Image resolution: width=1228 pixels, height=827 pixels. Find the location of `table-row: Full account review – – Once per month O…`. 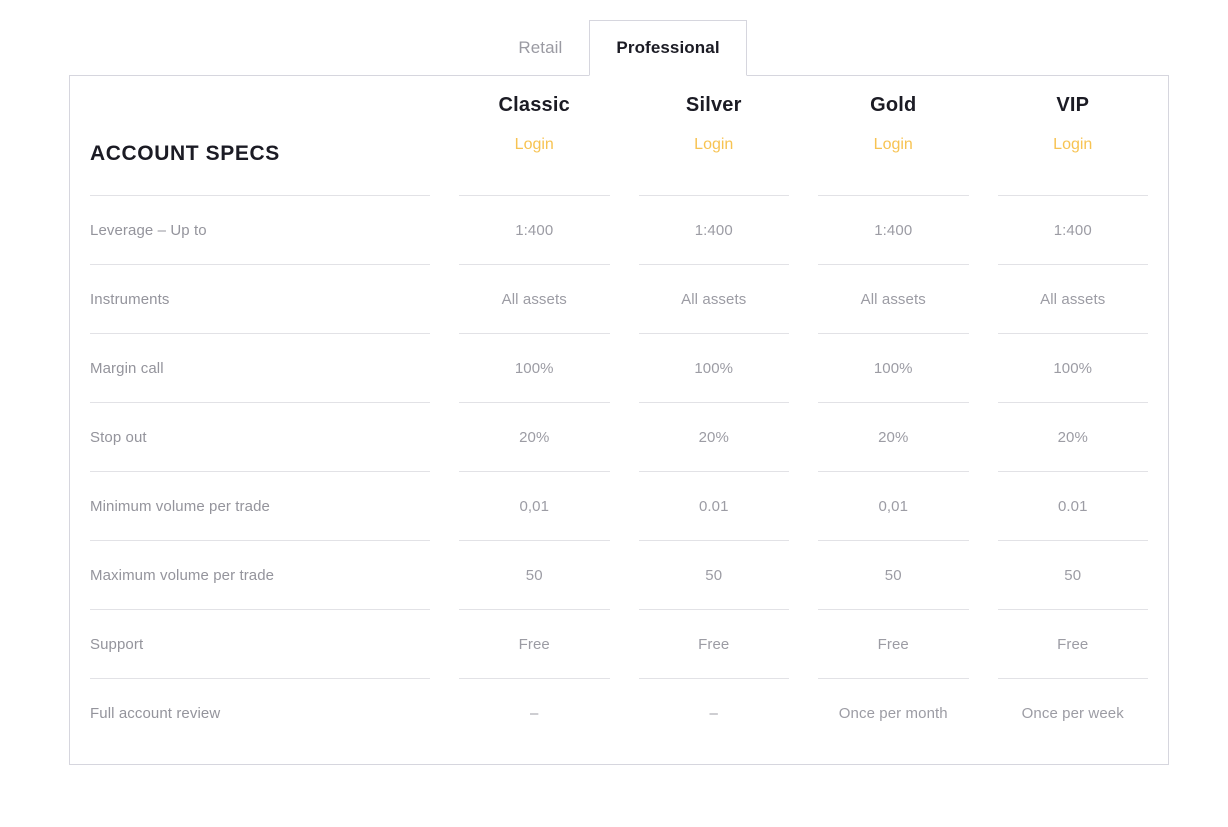

table-row: Full account review – – Once per month O… is located at coordinates (619, 713).